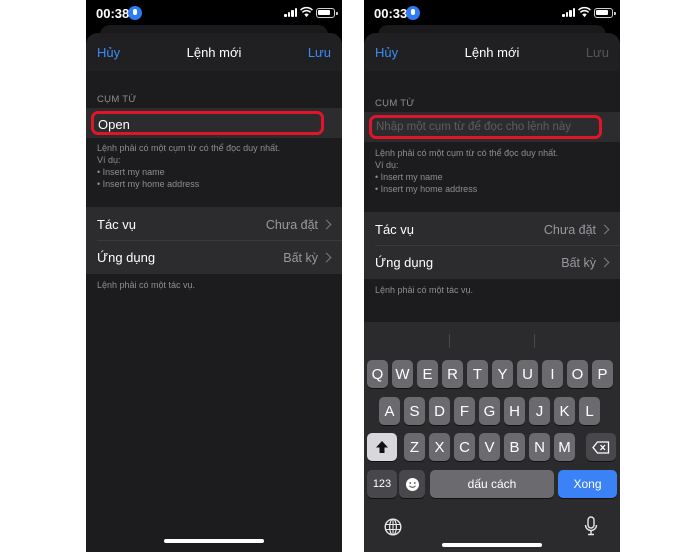 This screenshot has width=700, height=552. Describe the element at coordinates (414, 447) in the screenshot. I see `key-z: Z` at that location.